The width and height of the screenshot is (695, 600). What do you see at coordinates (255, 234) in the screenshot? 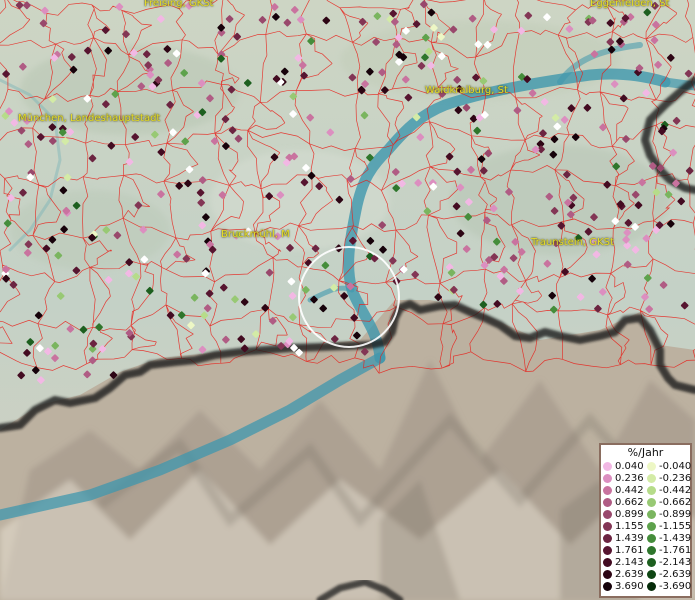
I see `place-label-bruckmuehl: Bruckmühl, M` at bounding box center [255, 234].